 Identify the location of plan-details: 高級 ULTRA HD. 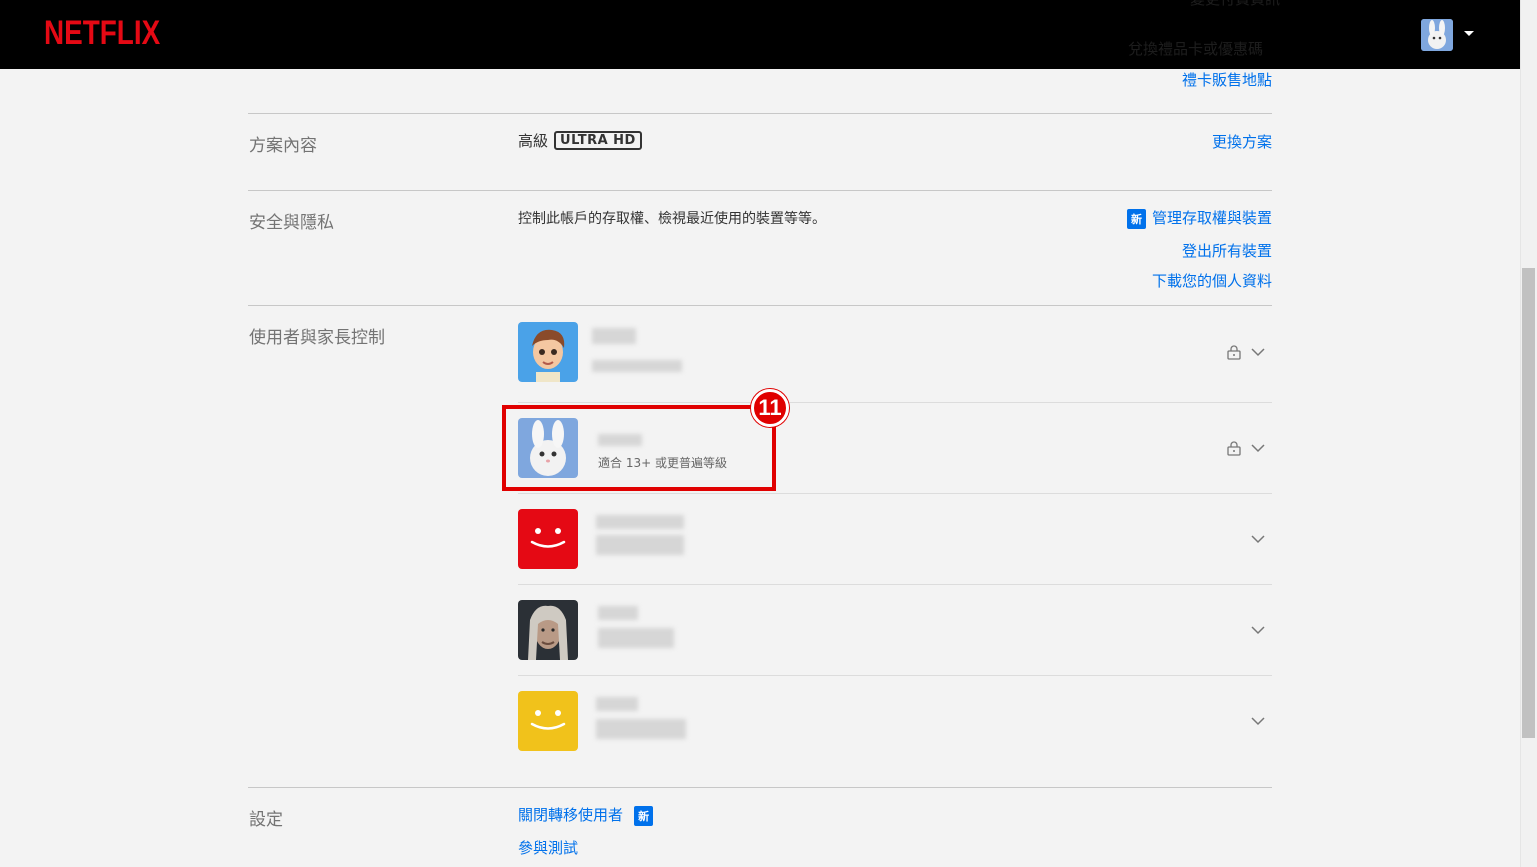
(580, 140).